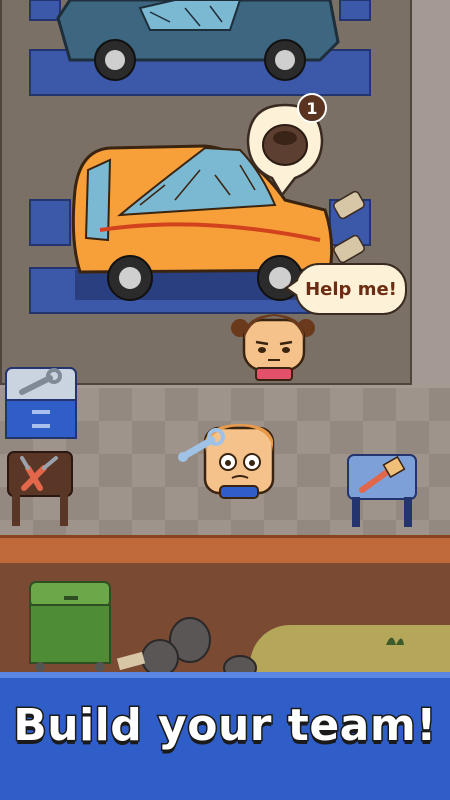 Image resolution: width=450 pixels, height=800 pixels. What do you see at coordinates (239, 461) in the screenshot?
I see `mechanic-boy-icon` at bounding box center [239, 461].